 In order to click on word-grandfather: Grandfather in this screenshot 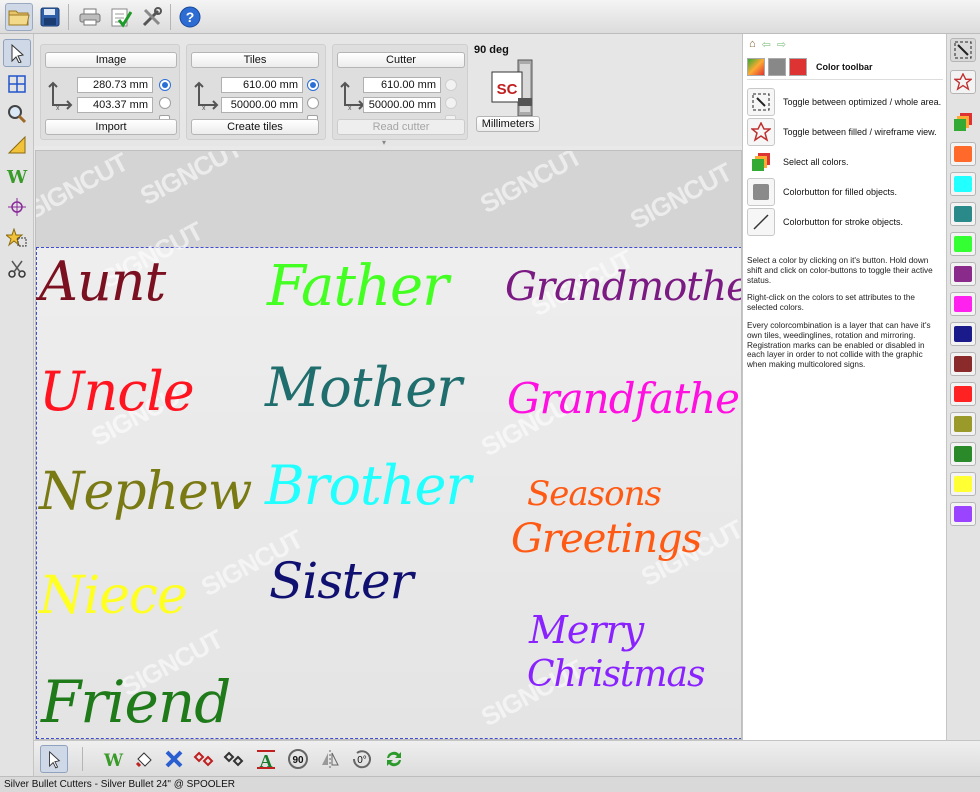, I will do `click(624, 398)`.